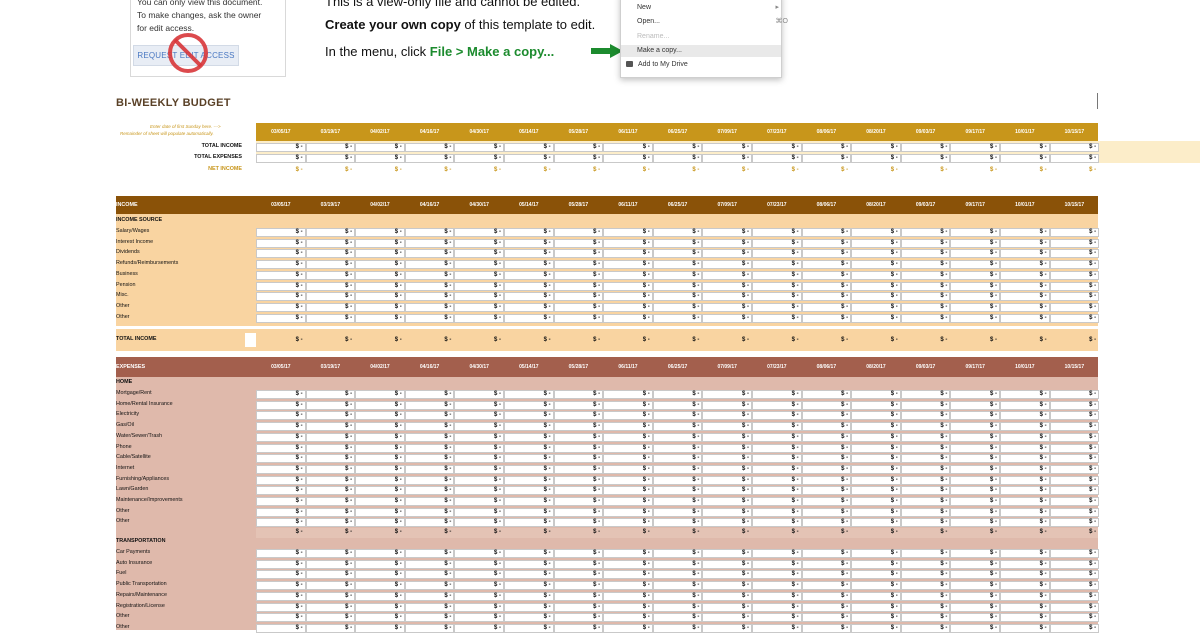  Describe the element at coordinates (281, 367) in the screenshot. I see `date-header: 03/05/17` at that location.